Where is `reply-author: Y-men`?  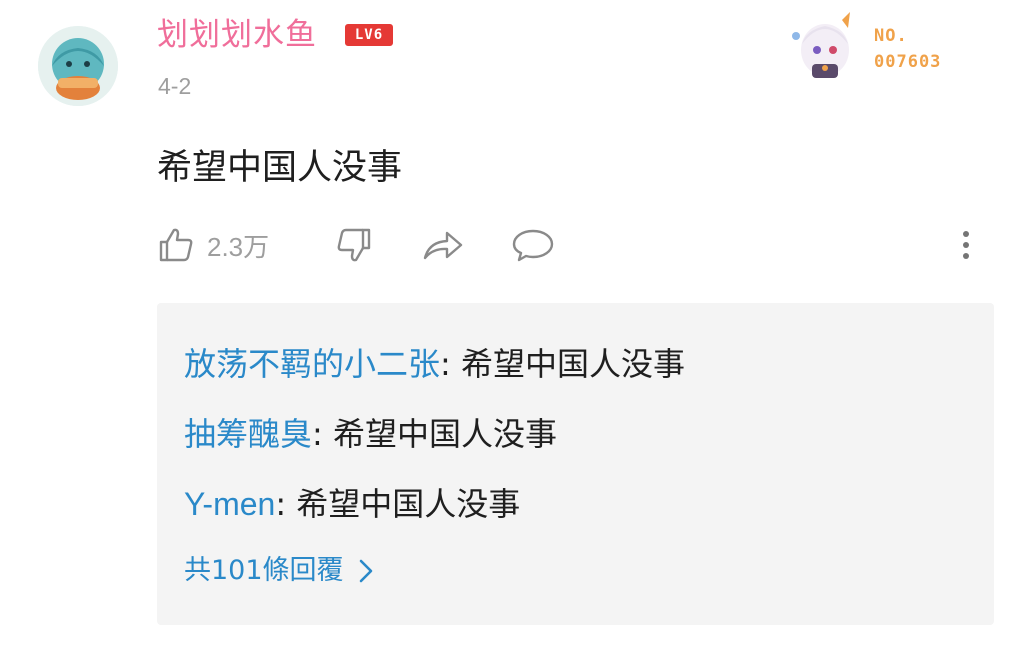
reply-author: Y-men is located at coordinates (229, 504).